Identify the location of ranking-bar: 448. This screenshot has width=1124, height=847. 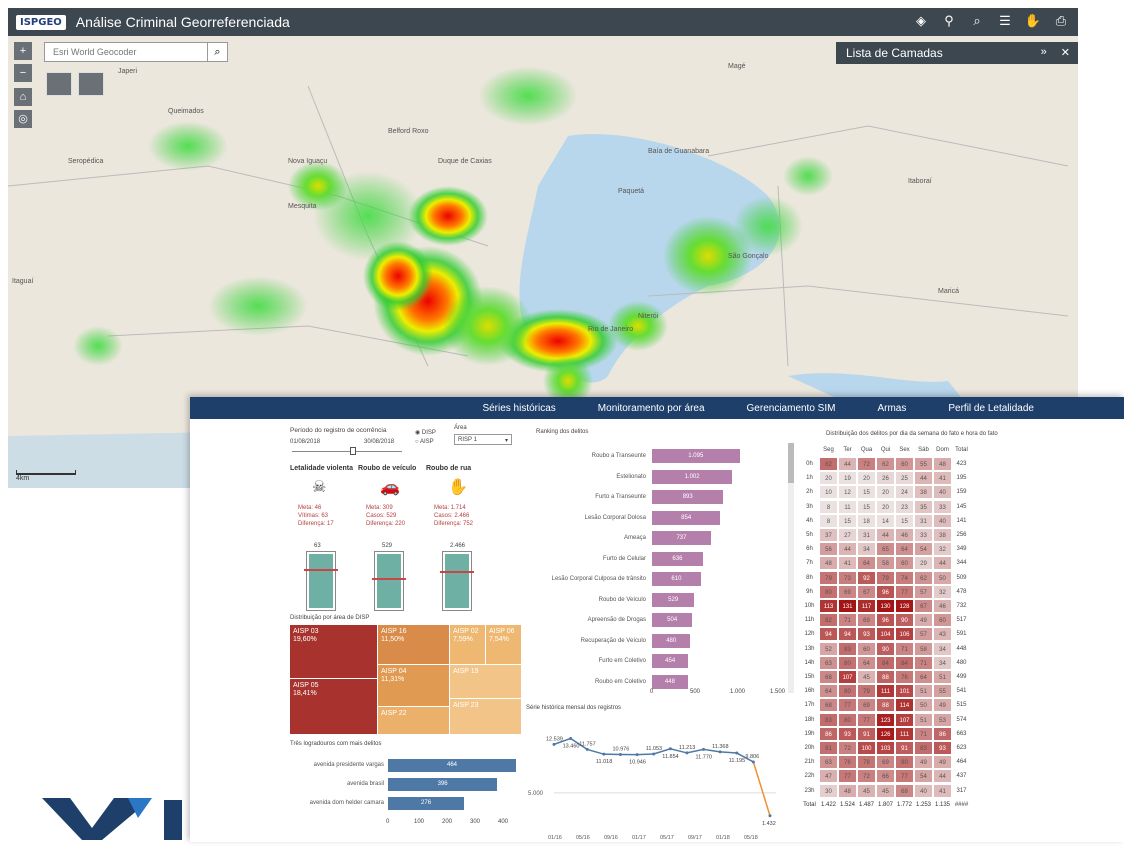
(670, 681).